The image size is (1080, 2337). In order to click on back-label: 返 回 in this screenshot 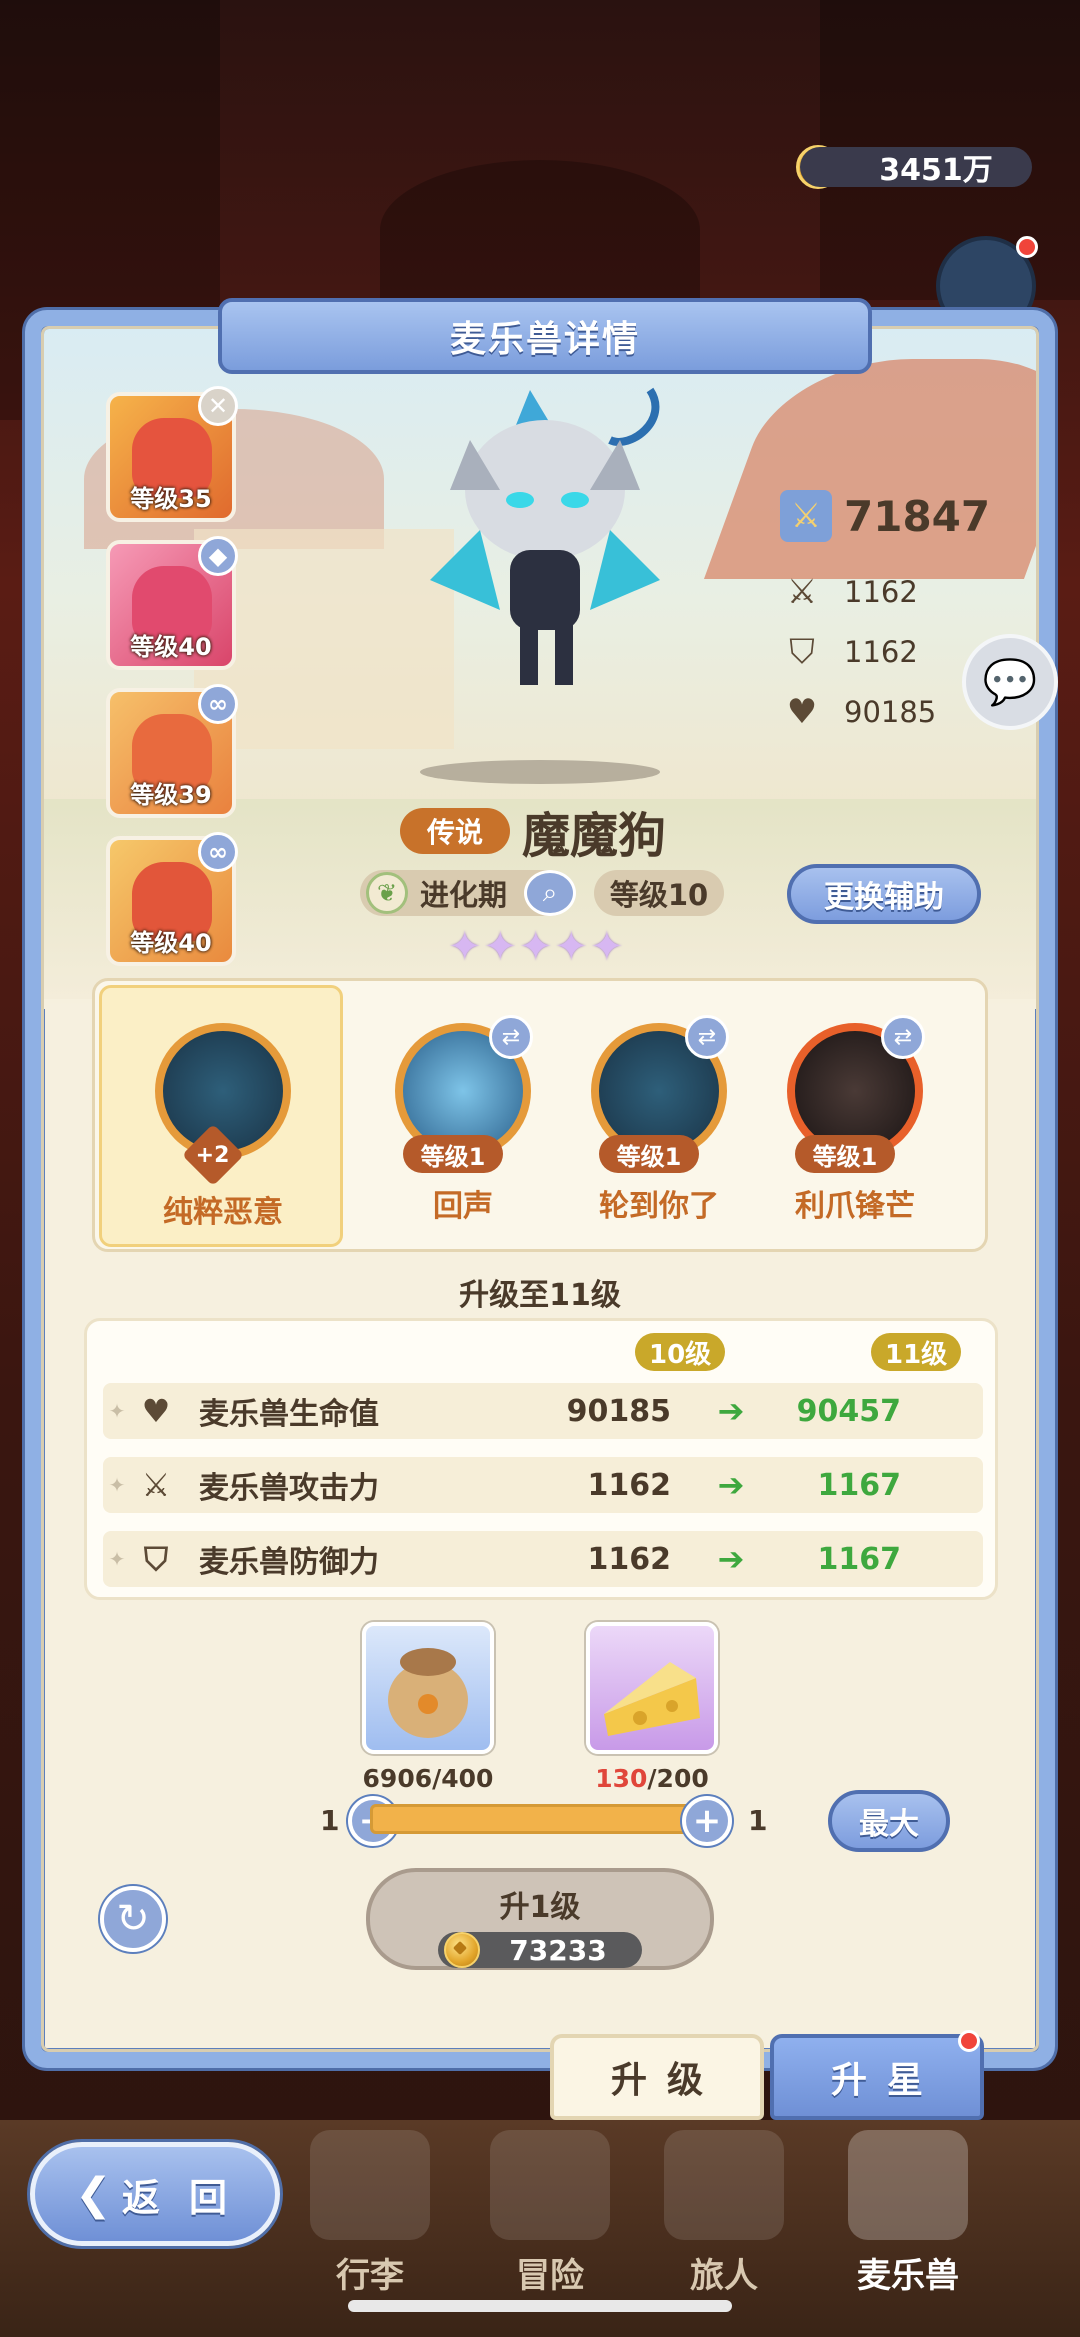, I will do `click(178, 2197)`.